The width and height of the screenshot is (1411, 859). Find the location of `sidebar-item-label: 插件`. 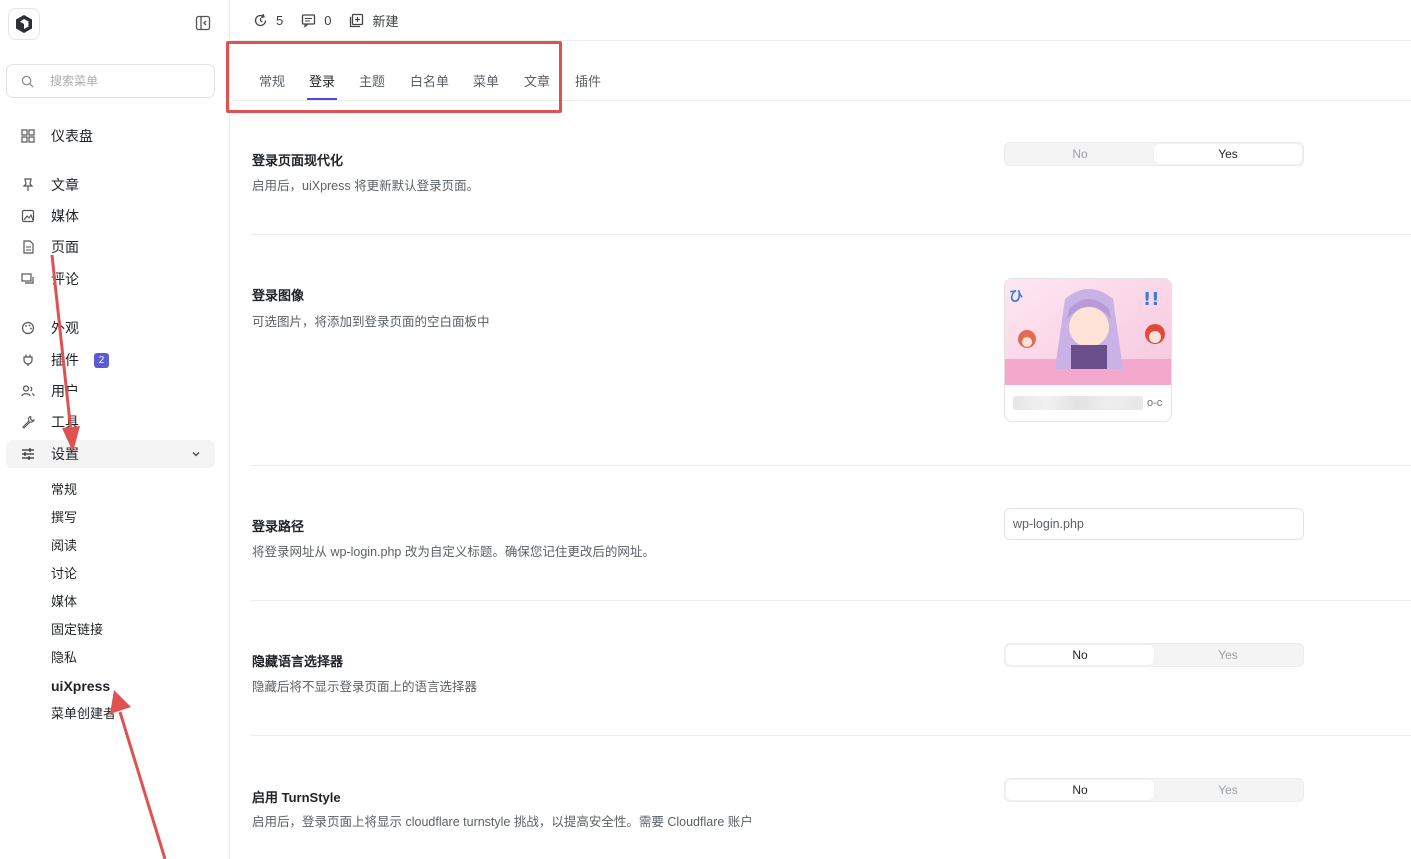

sidebar-item-label: 插件 is located at coordinates (65, 360).